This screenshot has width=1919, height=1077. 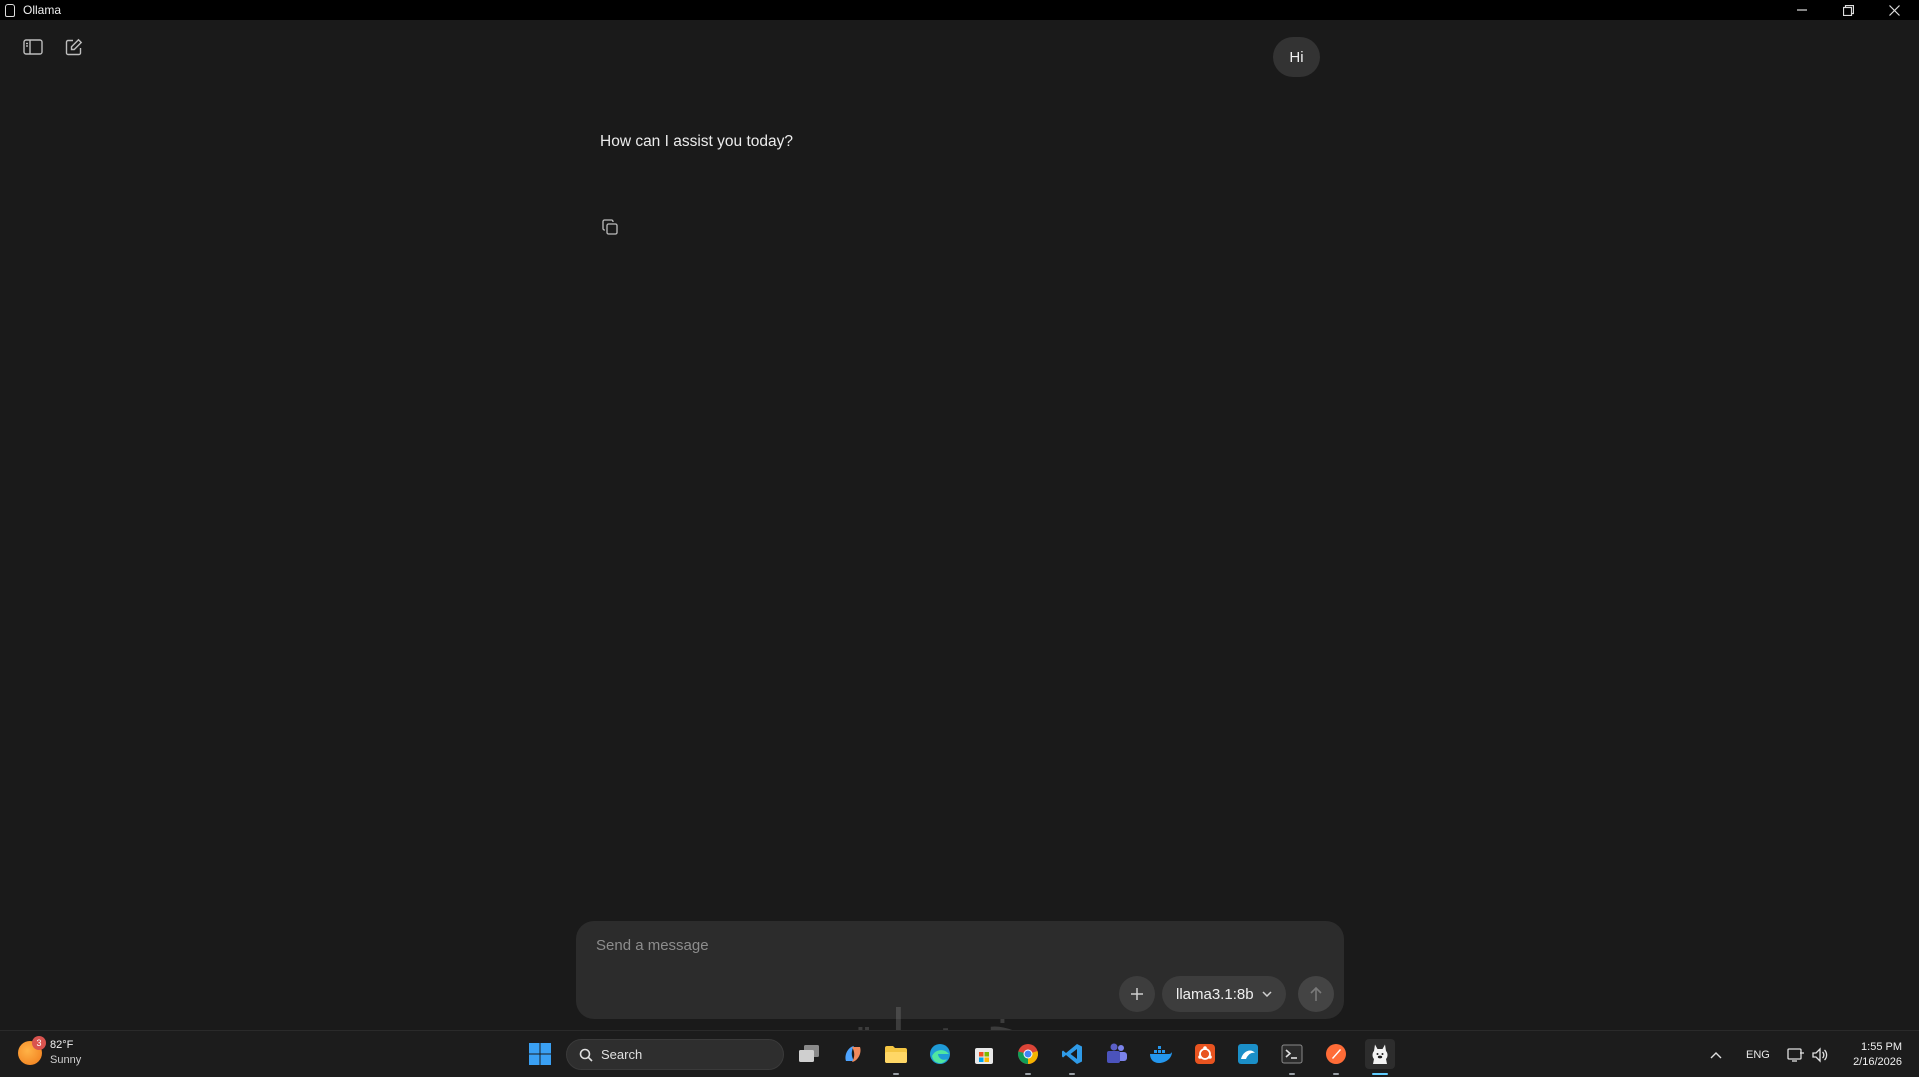 I want to click on windows-start-icon, so click(x=540, y=1054).